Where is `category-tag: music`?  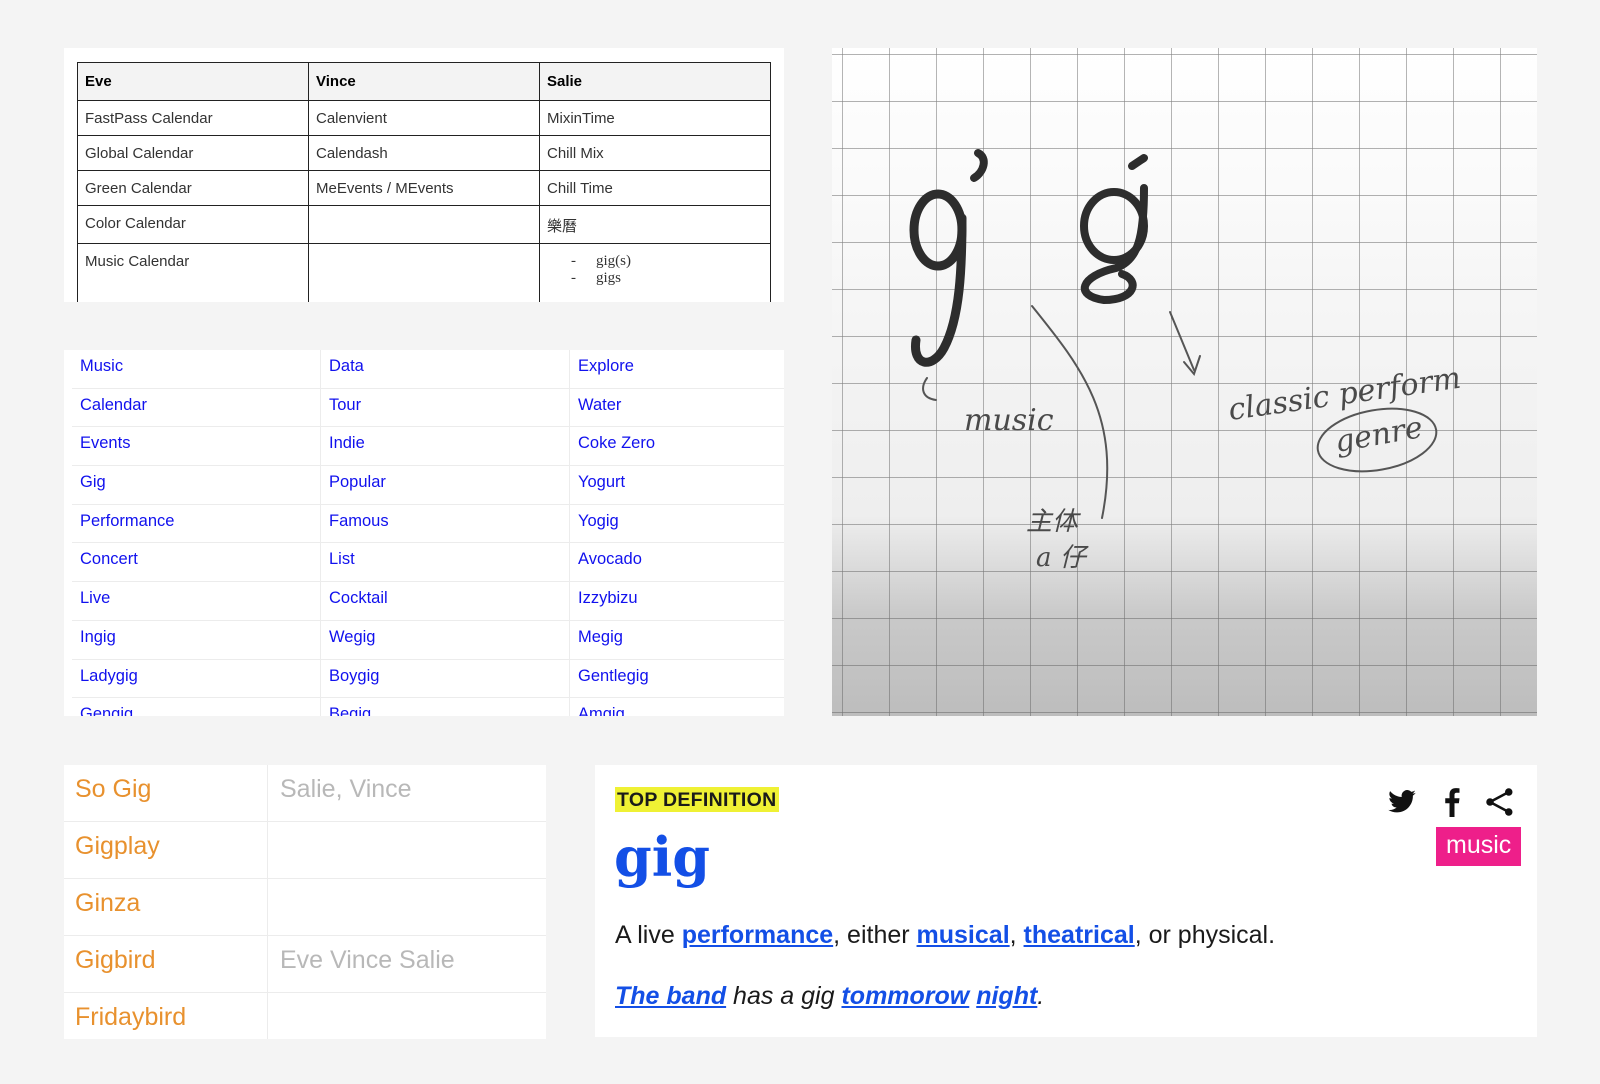
category-tag: music is located at coordinates (1479, 846).